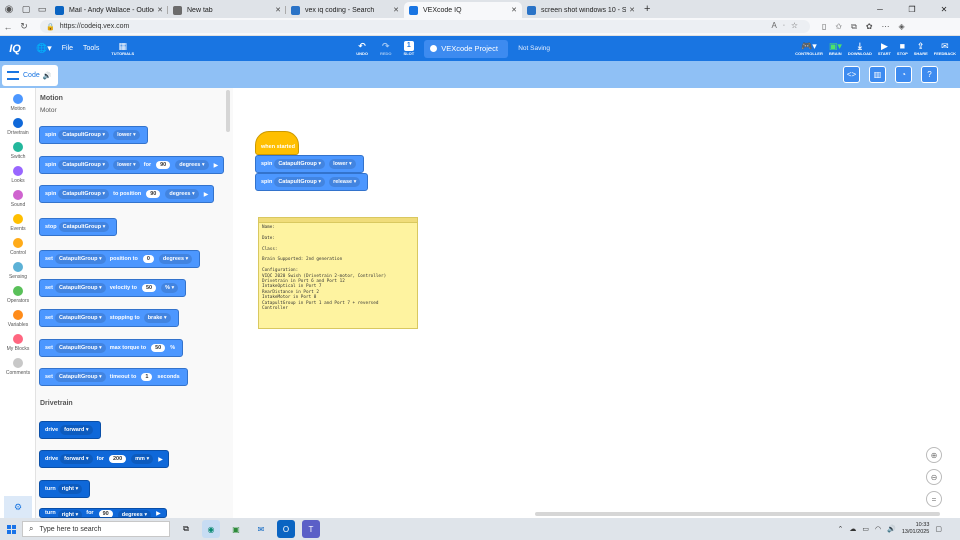 The height and width of the screenshot is (540, 960). I want to click on palette-scrollbar, so click(228, 111).